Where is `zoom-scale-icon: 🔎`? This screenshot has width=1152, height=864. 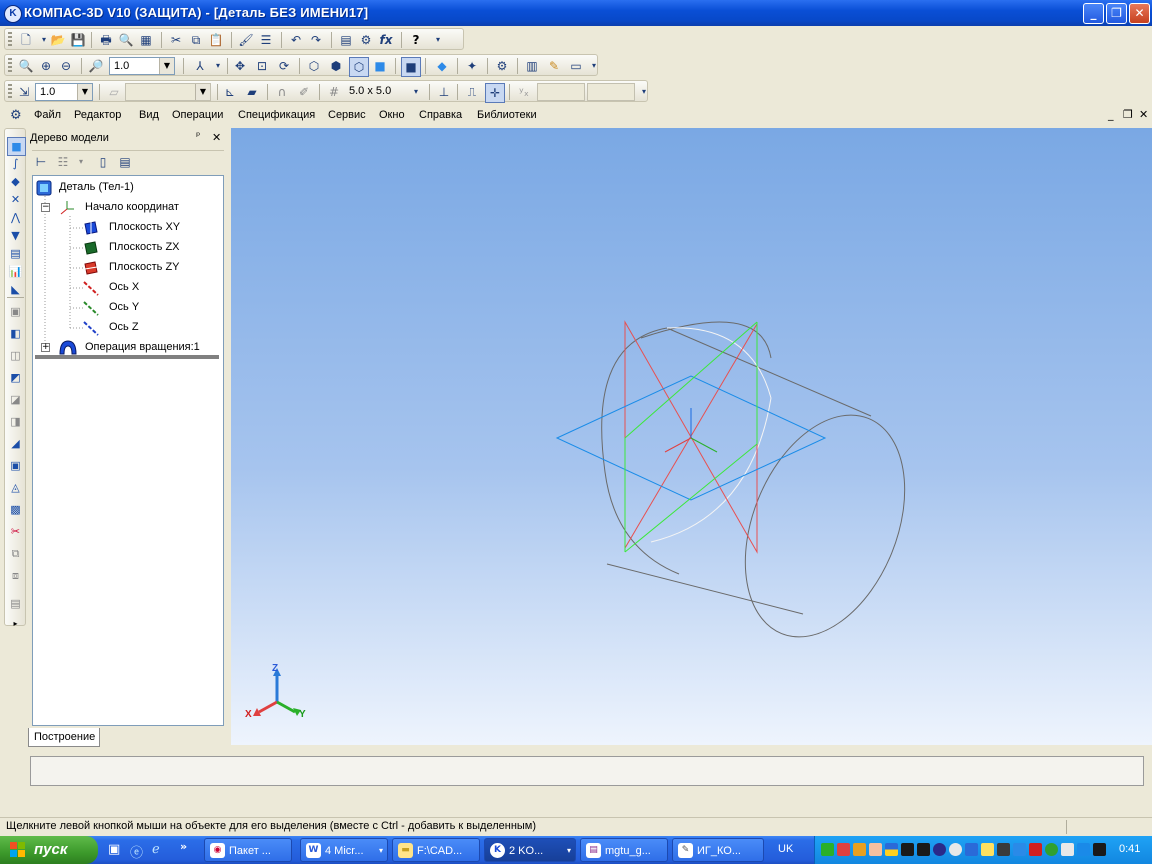
zoom-scale-icon: 🔎 is located at coordinates (96, 66).